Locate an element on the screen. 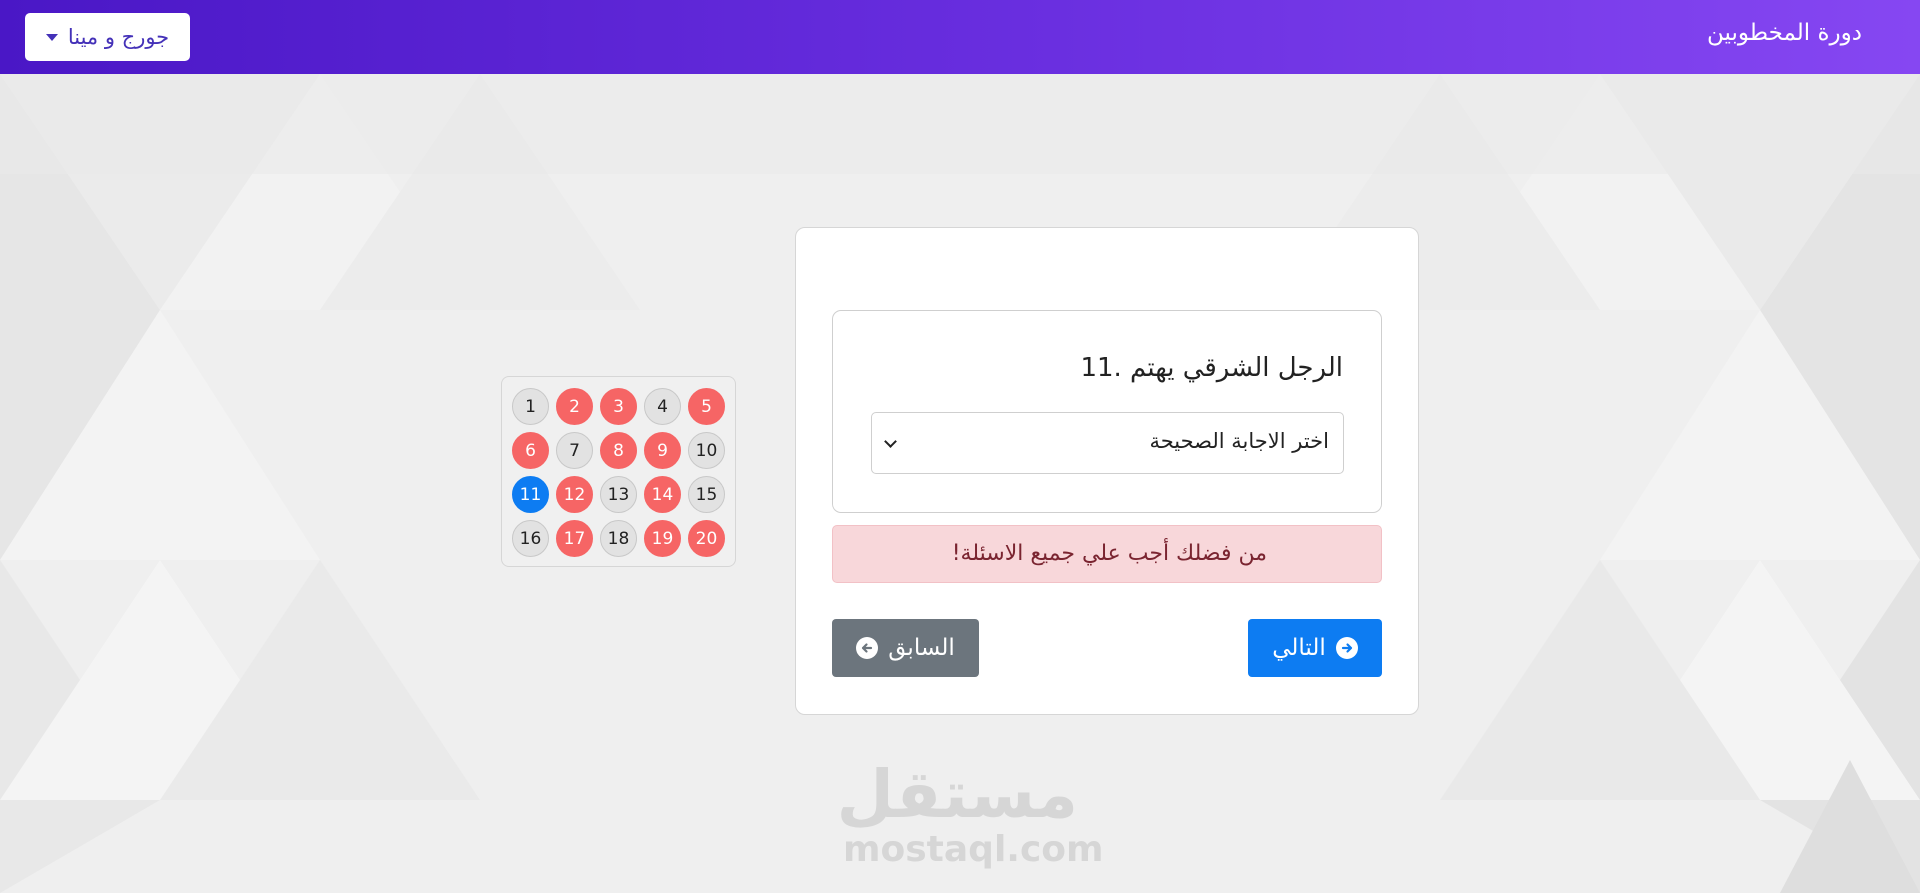 The image size is (1920, 893). question-number-13: 13 is located at coordinates (618, 494).